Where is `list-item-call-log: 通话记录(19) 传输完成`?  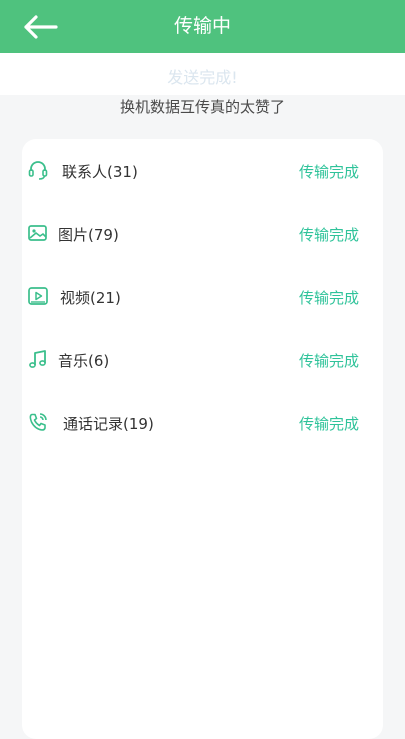
list-item-call-log: 通话记录(19) 传输完成 is located at coordinates (202, 424).